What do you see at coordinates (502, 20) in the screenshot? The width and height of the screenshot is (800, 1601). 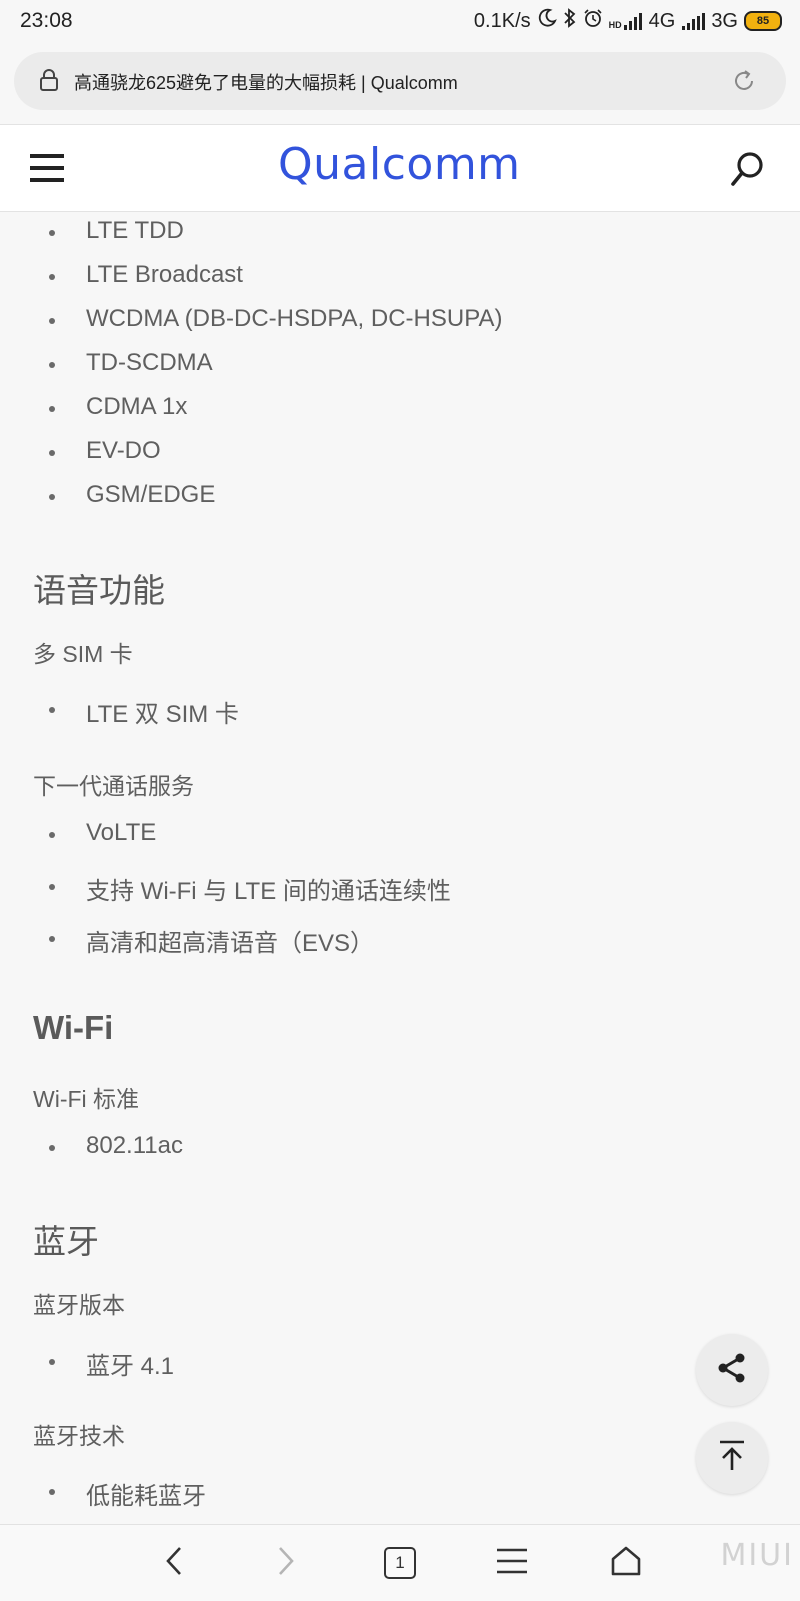 I see `network-speed: 0.1K/s` at bounding box center [502, 20].